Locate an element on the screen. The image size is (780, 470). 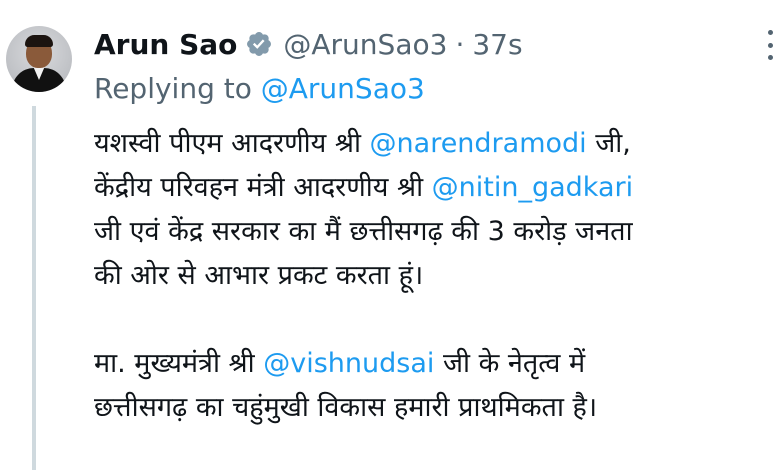
tweet-text-segment: मा. मुख्यमंत्री श्री is located at coordinates (179, 363).